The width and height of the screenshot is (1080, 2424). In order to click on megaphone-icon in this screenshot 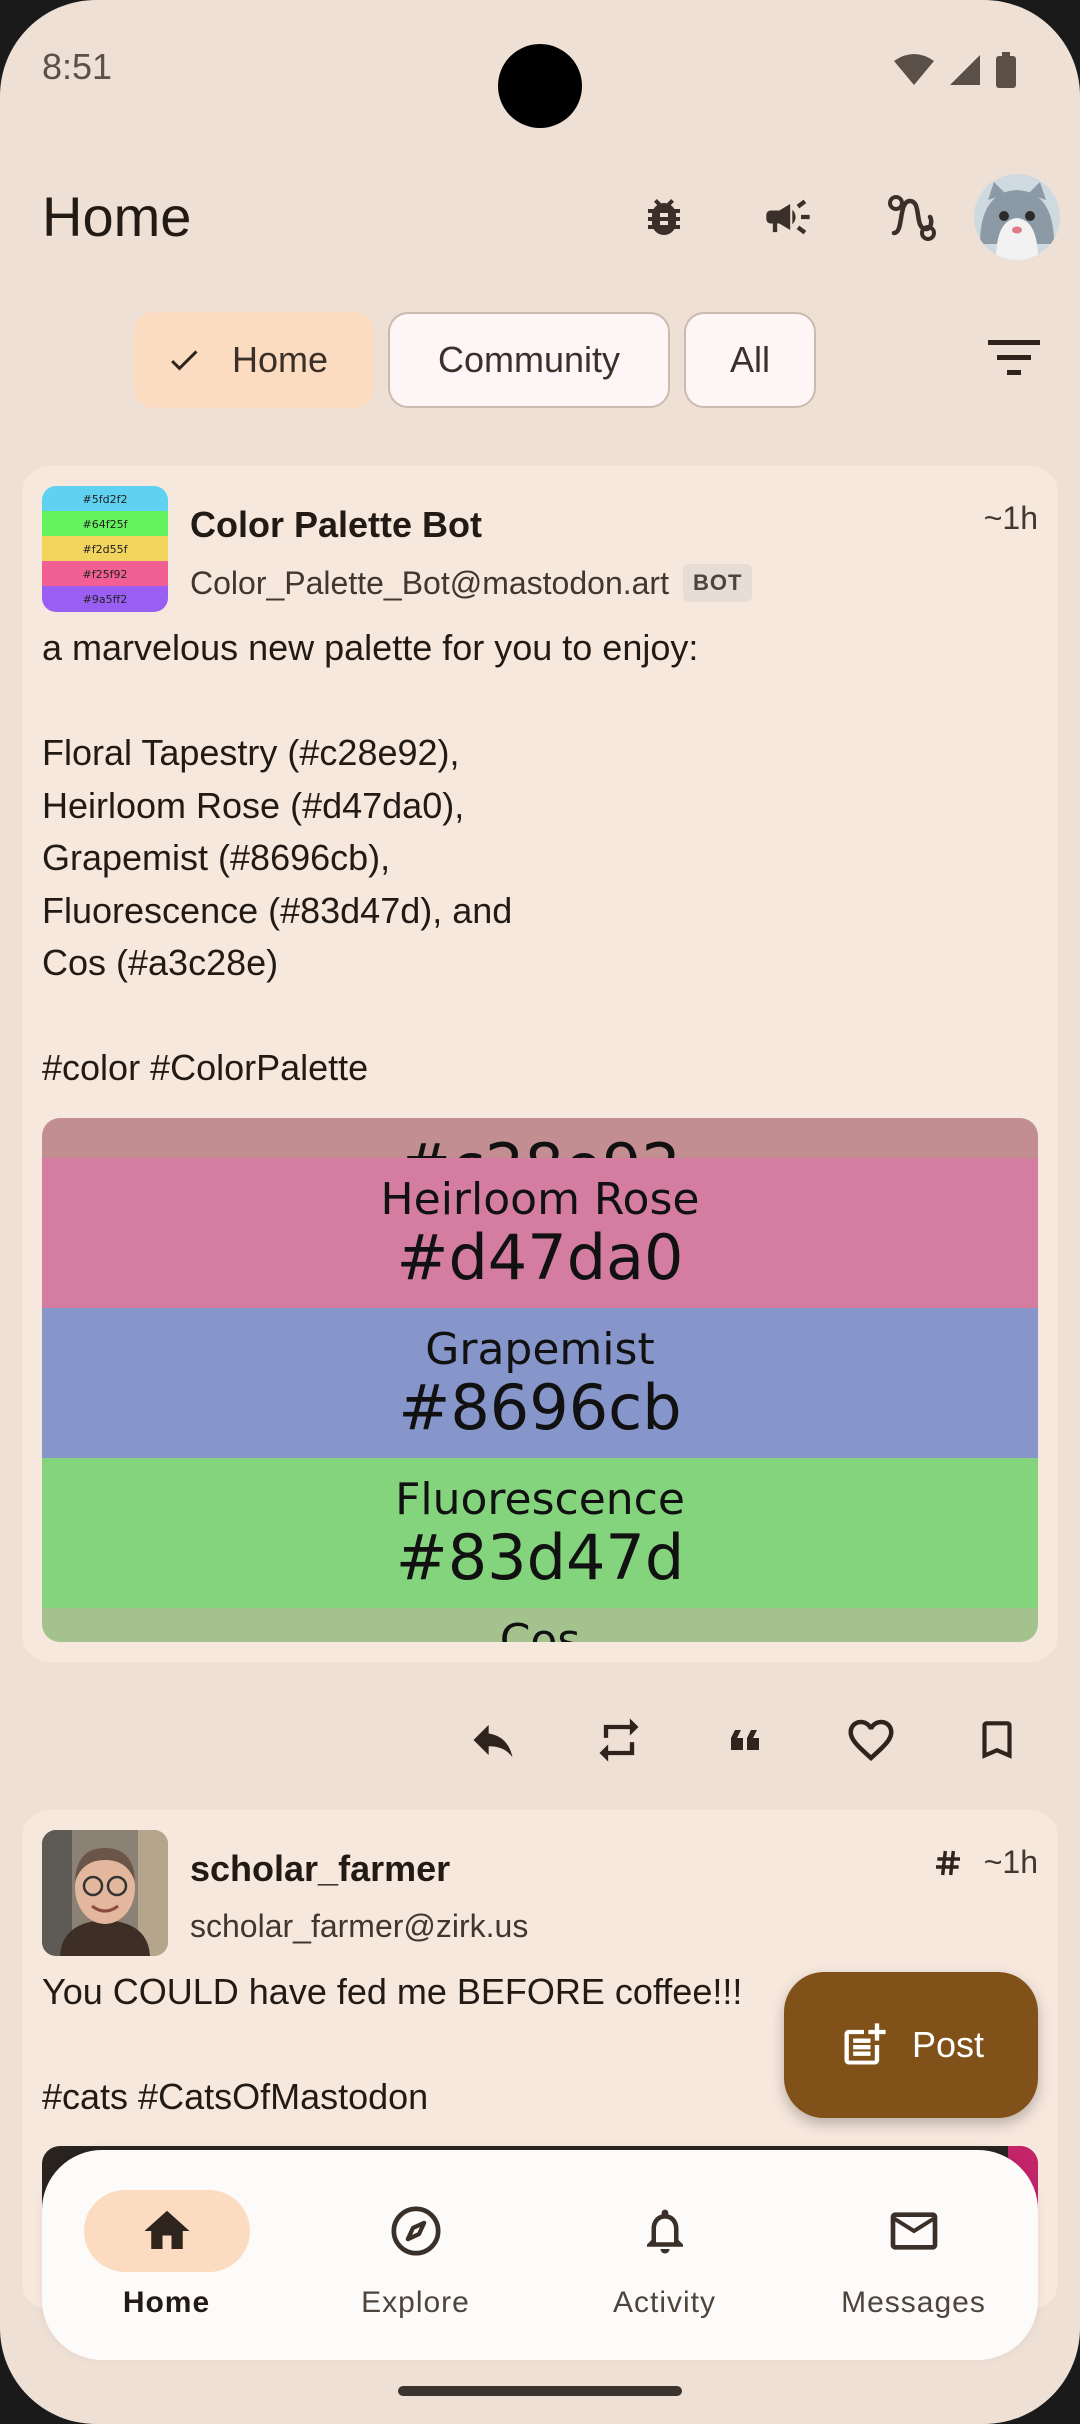, I will do `click(788, 217)`.